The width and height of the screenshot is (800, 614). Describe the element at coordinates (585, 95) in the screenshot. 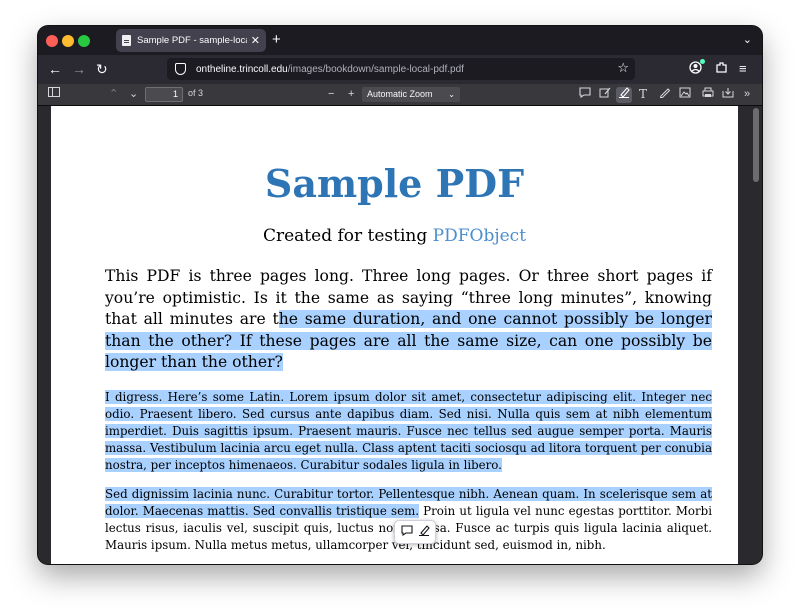

I see `comment-icon` at that location.